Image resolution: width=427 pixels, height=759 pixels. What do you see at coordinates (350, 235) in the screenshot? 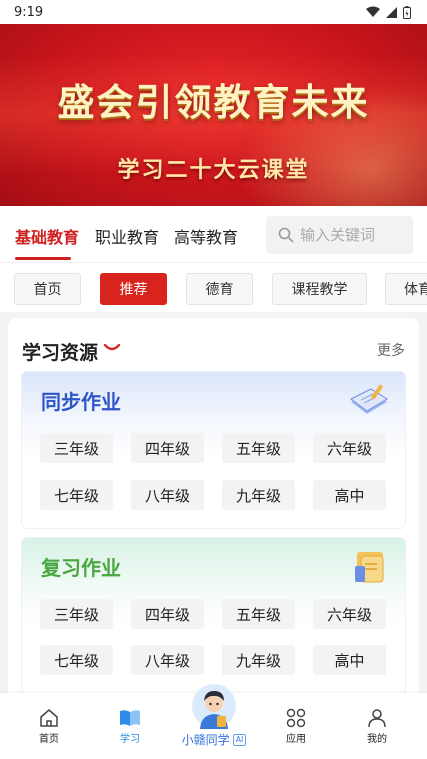
I see `search-input` at bounding box center [350, 235].